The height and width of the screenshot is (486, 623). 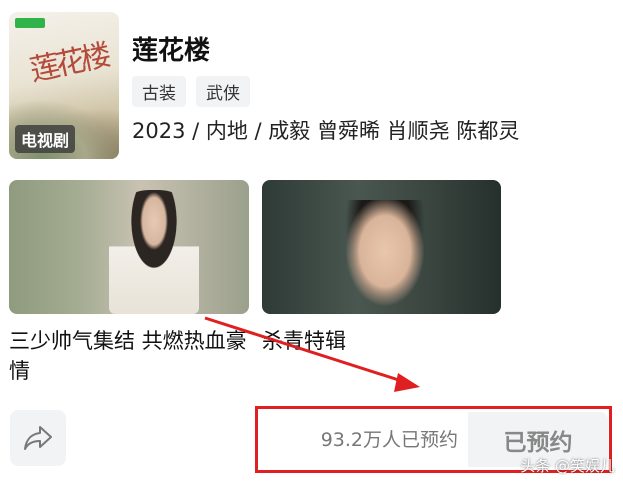 I want to click on show-poster: 莲花楼 电视剧, so click(x=64, y=85).